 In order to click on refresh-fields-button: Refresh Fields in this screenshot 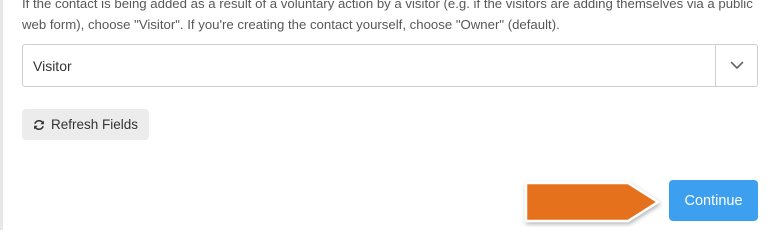, I will do `click(86, 124)`.